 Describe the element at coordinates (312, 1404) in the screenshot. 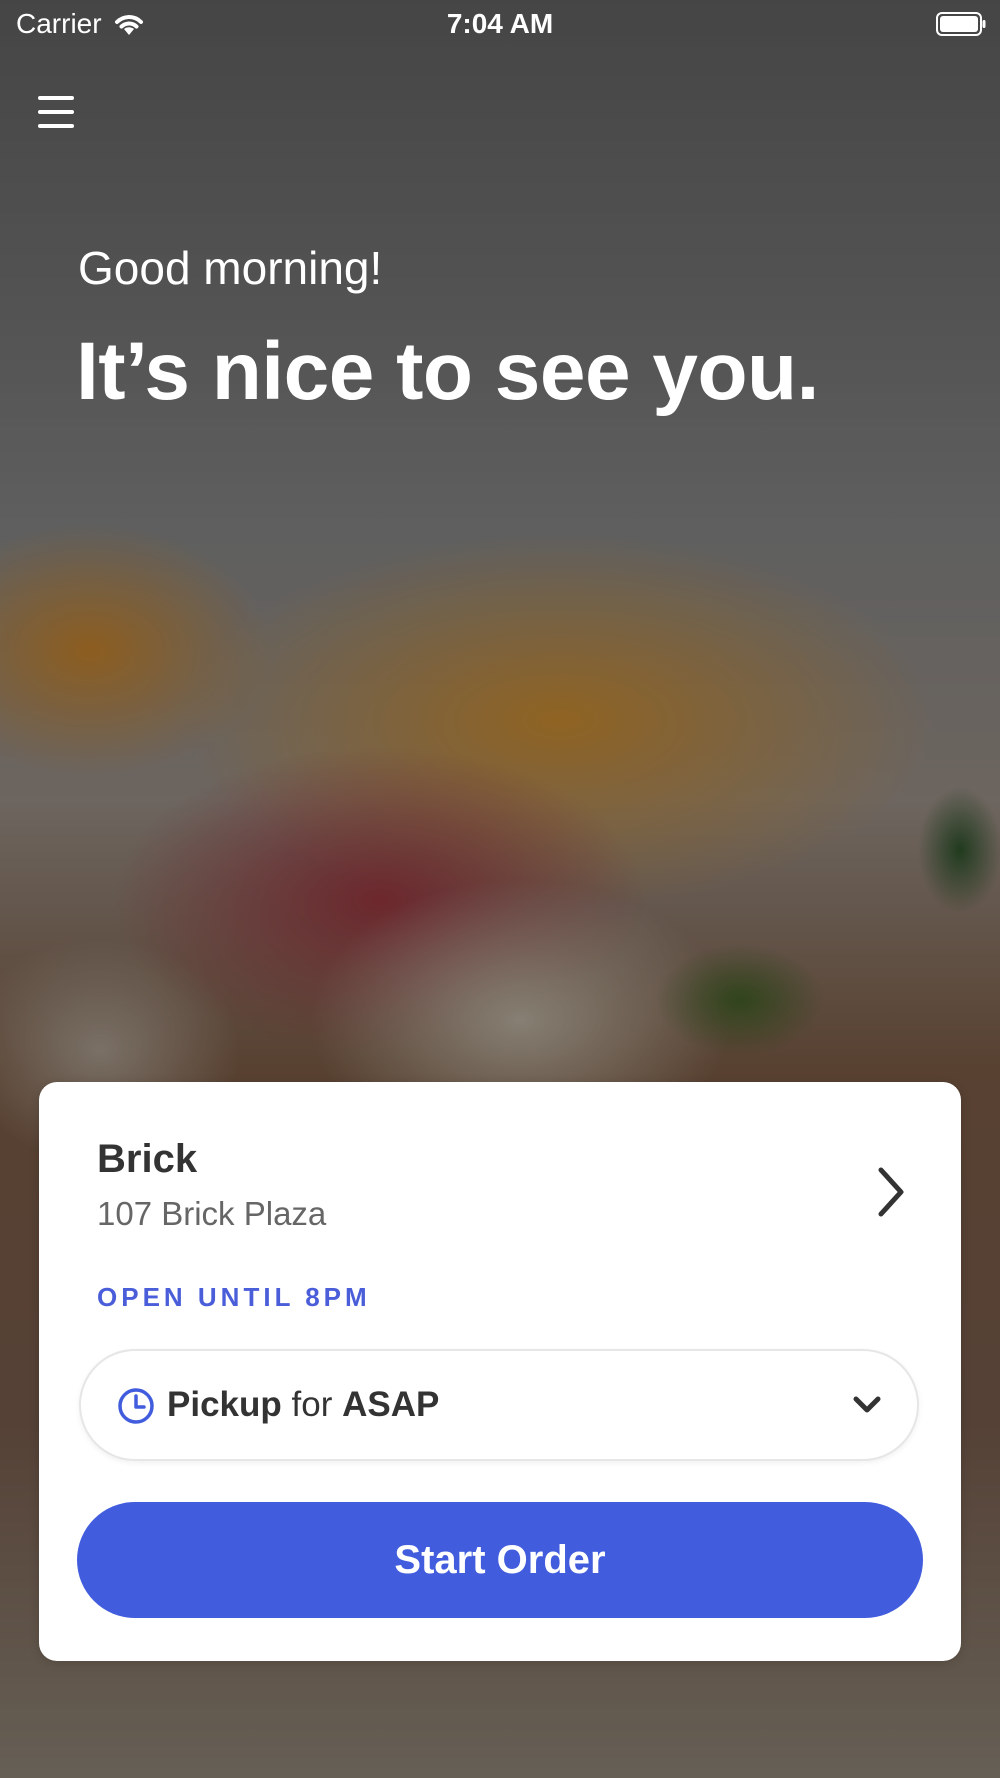

I see `order-connector: for` at that location.